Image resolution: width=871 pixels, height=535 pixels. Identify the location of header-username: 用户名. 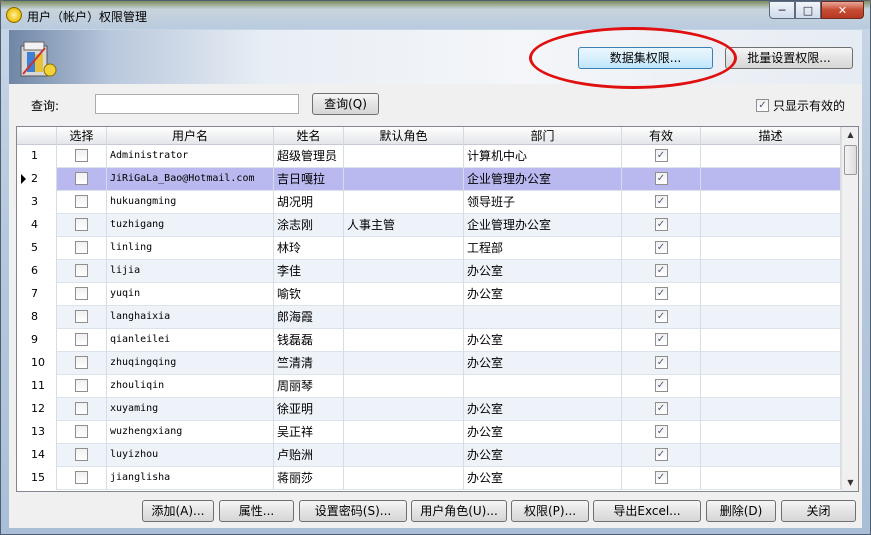
(190, 136).